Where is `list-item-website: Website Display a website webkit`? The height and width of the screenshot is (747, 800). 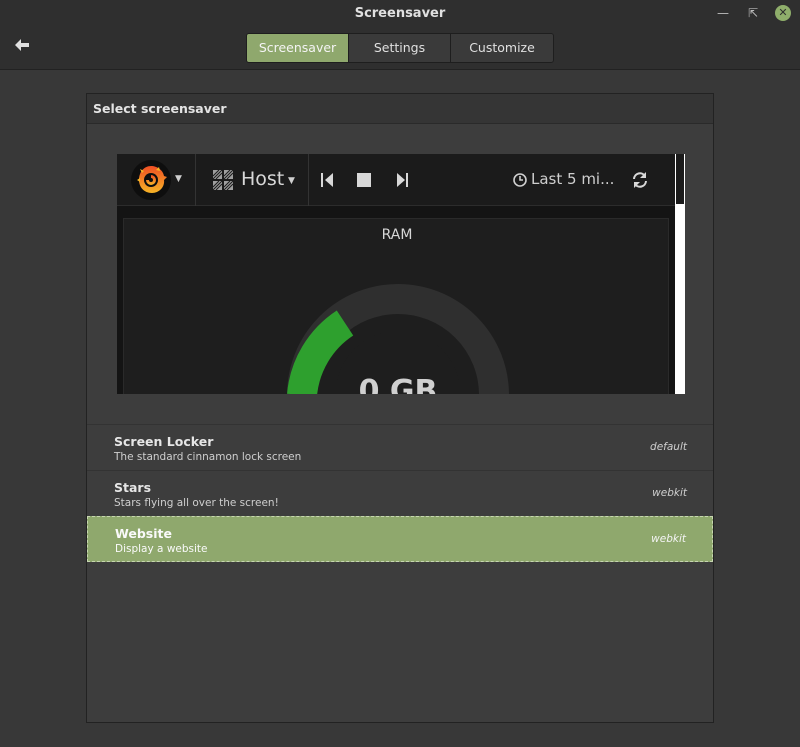 list-item-website: Website Display a website webkit is located at coordinates (400, 539).